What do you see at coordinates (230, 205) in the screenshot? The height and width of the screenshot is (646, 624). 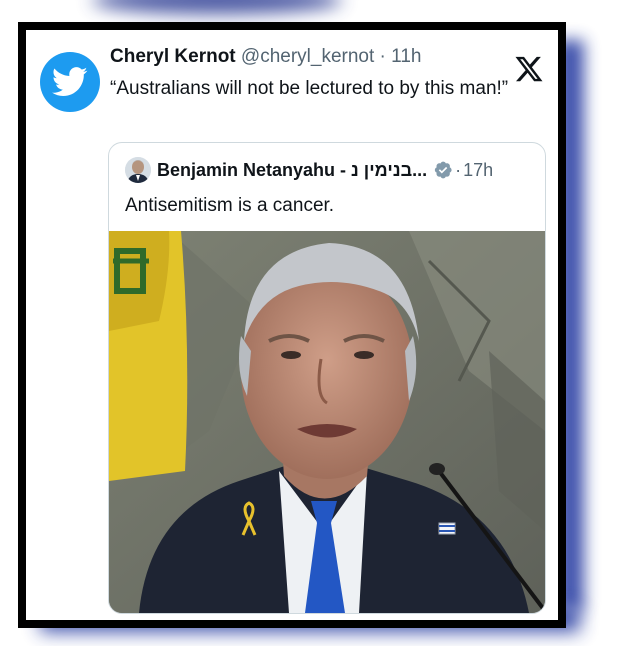 I see `quoted-tweet-text: Antisemitism is a cancer.` at bounding box center [230, 205].